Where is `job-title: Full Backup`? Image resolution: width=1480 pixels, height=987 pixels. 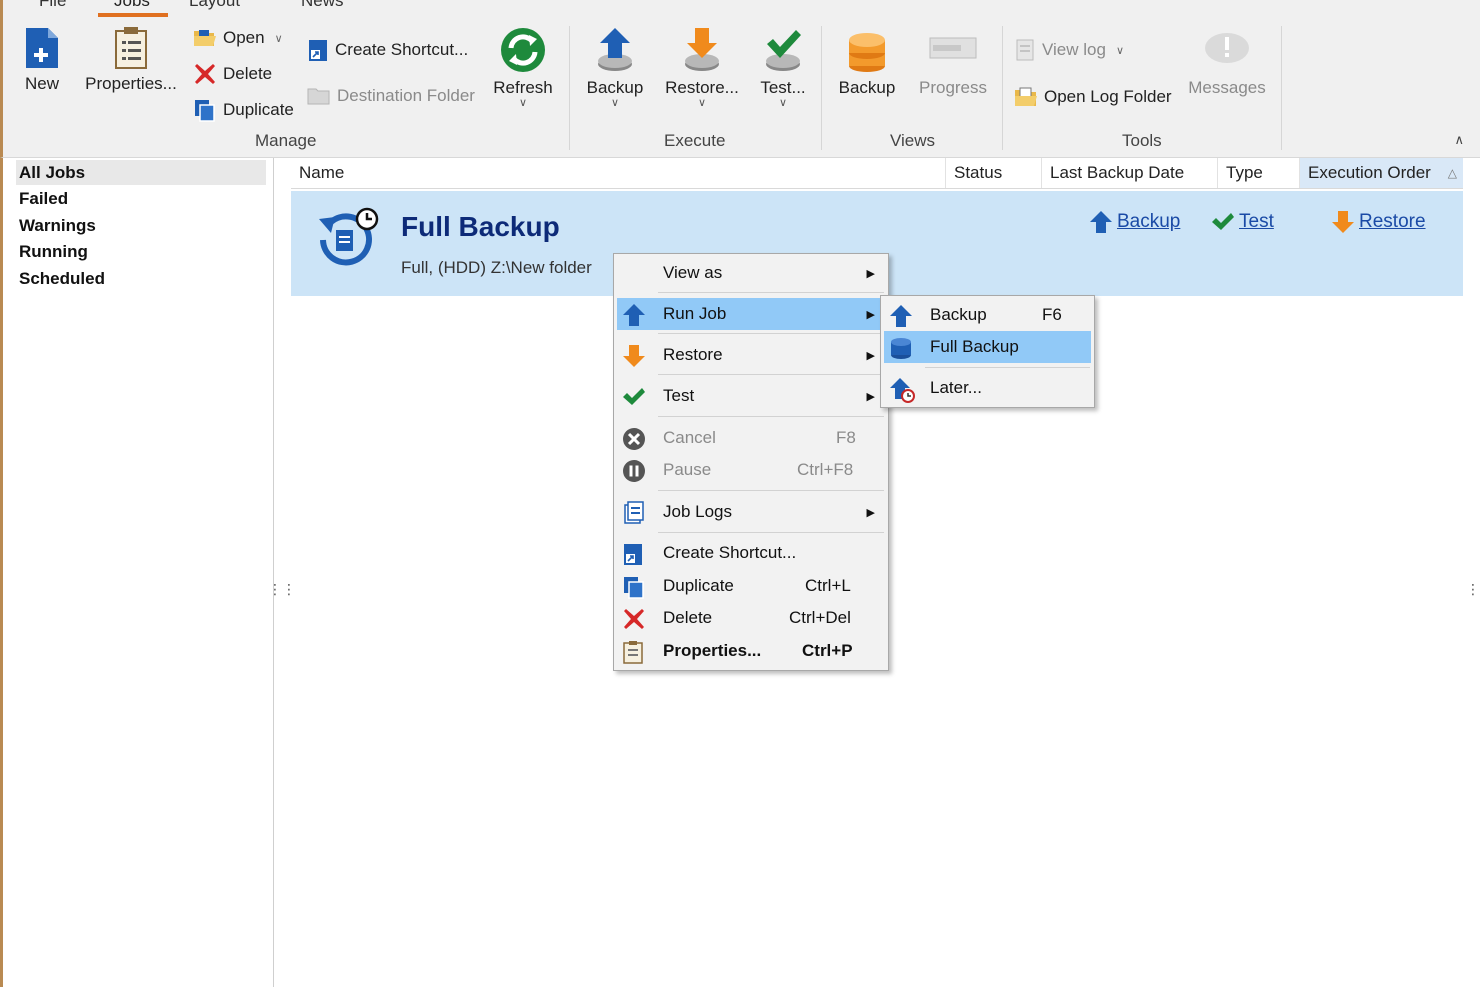 job-title: Full Backup is located at coordinates (480, 226).